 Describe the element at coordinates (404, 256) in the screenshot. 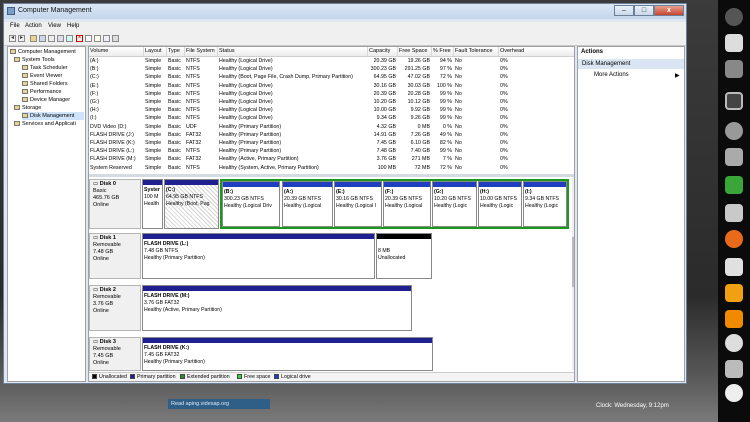

I see `partition-unallocated: 8 MB Unallocated` at that location.